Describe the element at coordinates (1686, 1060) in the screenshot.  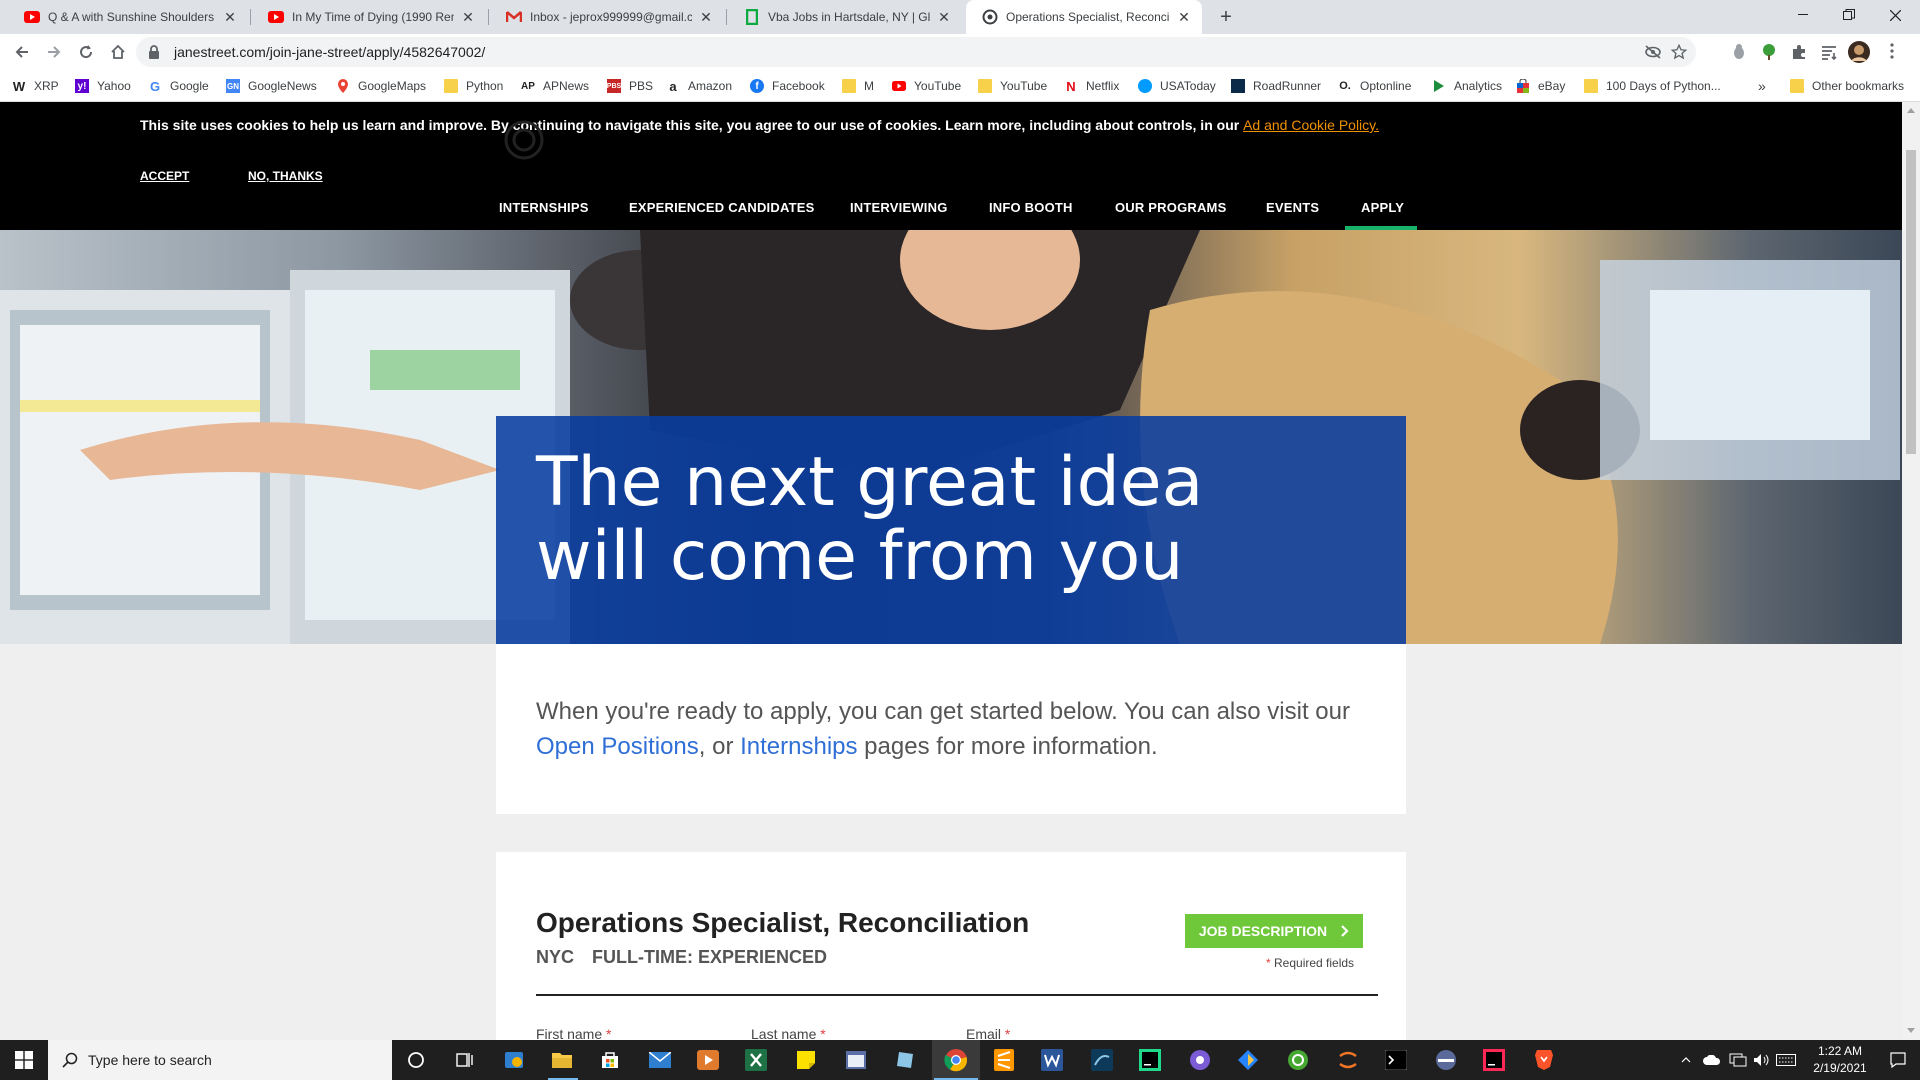
I see `chevron-up-icon` at that location.